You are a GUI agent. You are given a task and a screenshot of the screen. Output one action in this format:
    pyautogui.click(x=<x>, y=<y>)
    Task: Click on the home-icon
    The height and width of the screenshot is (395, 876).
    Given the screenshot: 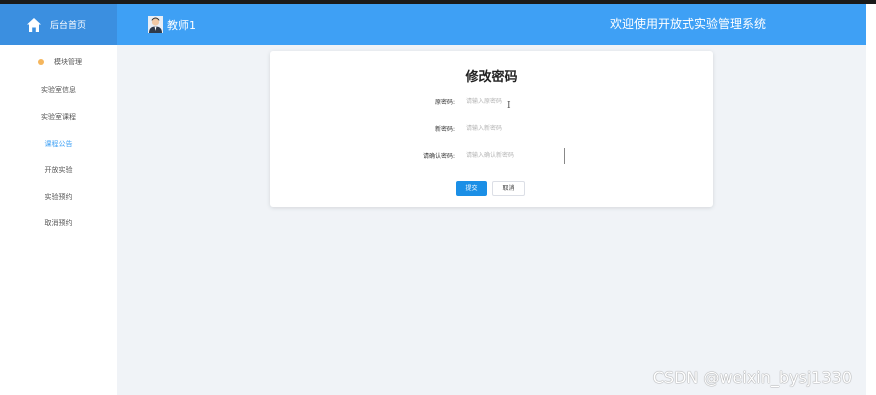 What is the action you would take?
    pyautogui.click(x=34, y=24)
    